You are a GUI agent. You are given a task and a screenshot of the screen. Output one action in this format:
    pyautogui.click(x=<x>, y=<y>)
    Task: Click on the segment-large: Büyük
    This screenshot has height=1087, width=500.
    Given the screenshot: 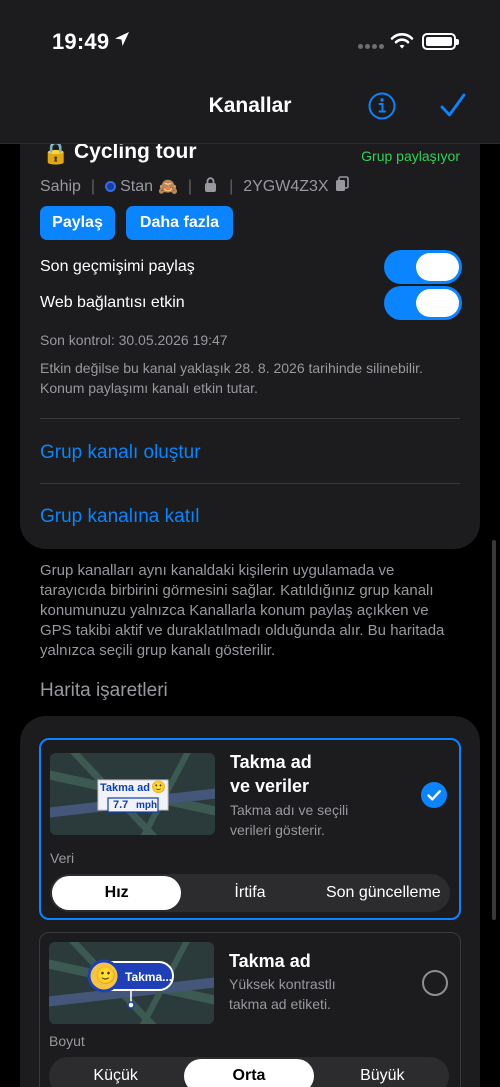 What is the action you would take?
    pyautogui.click(x=382, y=1073)
    